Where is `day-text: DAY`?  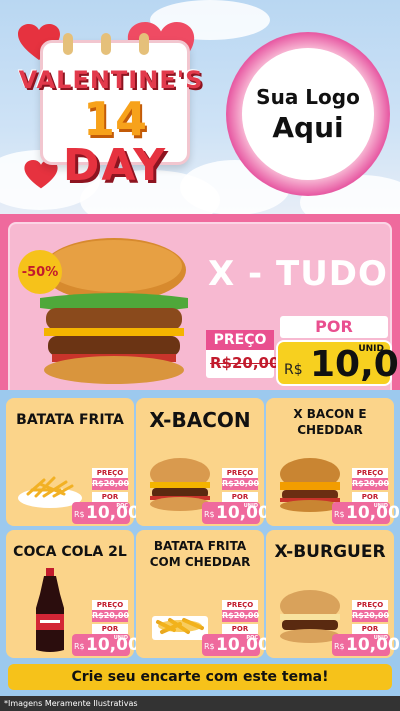 day-text: DAY is located at coordinates (115, 165).